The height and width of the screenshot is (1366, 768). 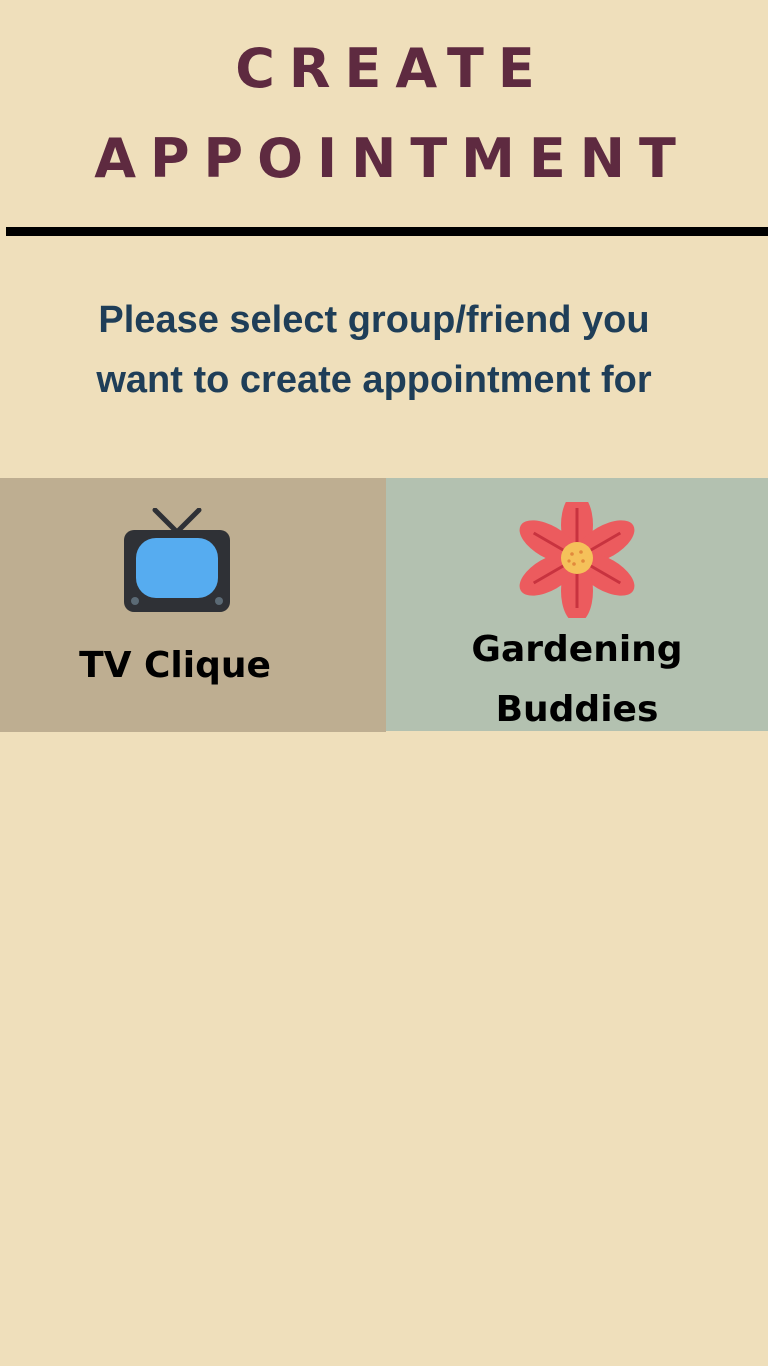 What do you see at coordinates (577, 649) in the screenshot?
I see `group-label-line-1: Gardening` at bounding box center [577, 649].